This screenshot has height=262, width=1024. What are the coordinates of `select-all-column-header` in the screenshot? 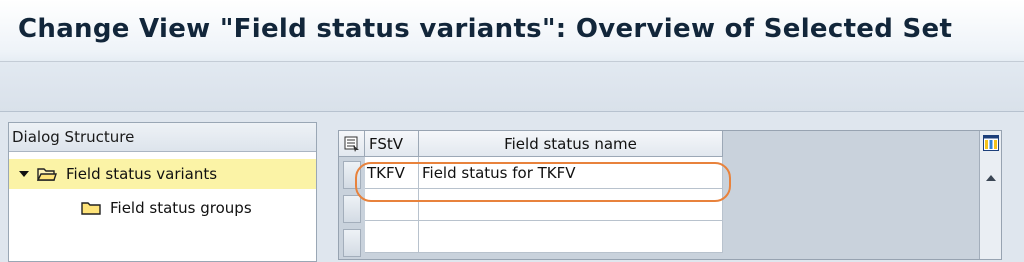 It's located at (352, 144).